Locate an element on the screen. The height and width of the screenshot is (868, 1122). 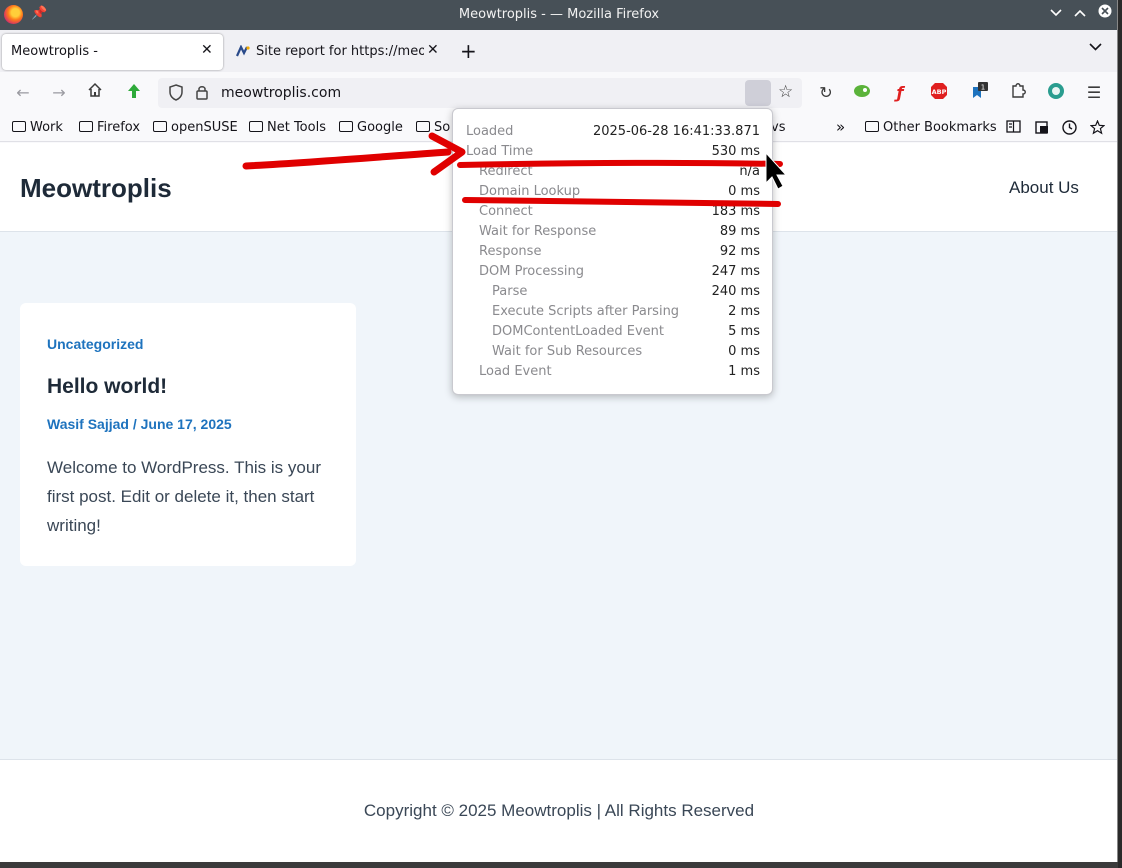
url-text: meowtroplis.com is located at coordinates (281, 93).